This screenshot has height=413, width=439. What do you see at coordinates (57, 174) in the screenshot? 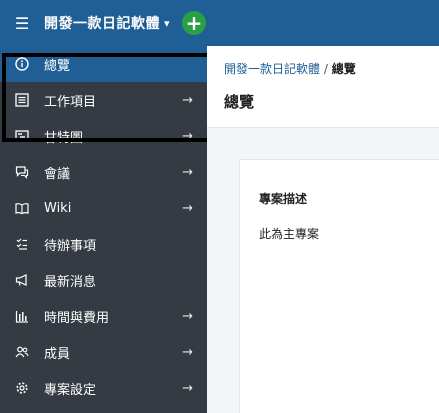
I see `sidebar-item-label: 會議` at bounding box center [57, 174].